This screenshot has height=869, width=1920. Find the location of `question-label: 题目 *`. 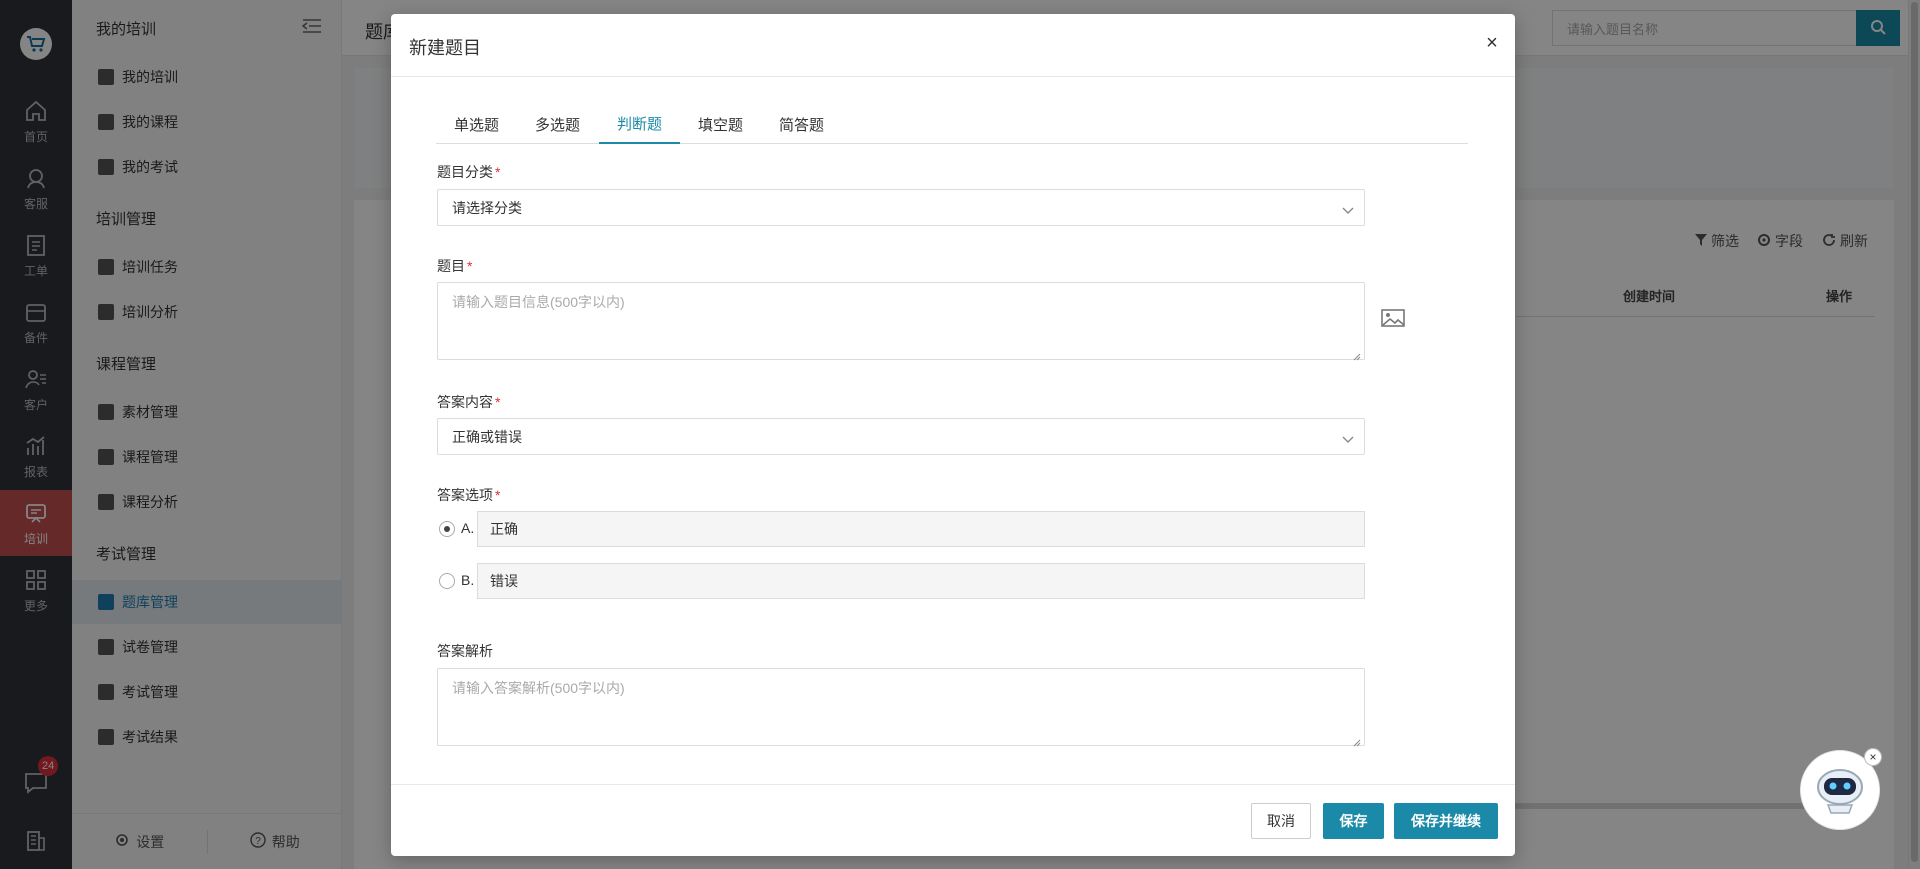

question-label: 题目 * is located at coordinates (454, 266).